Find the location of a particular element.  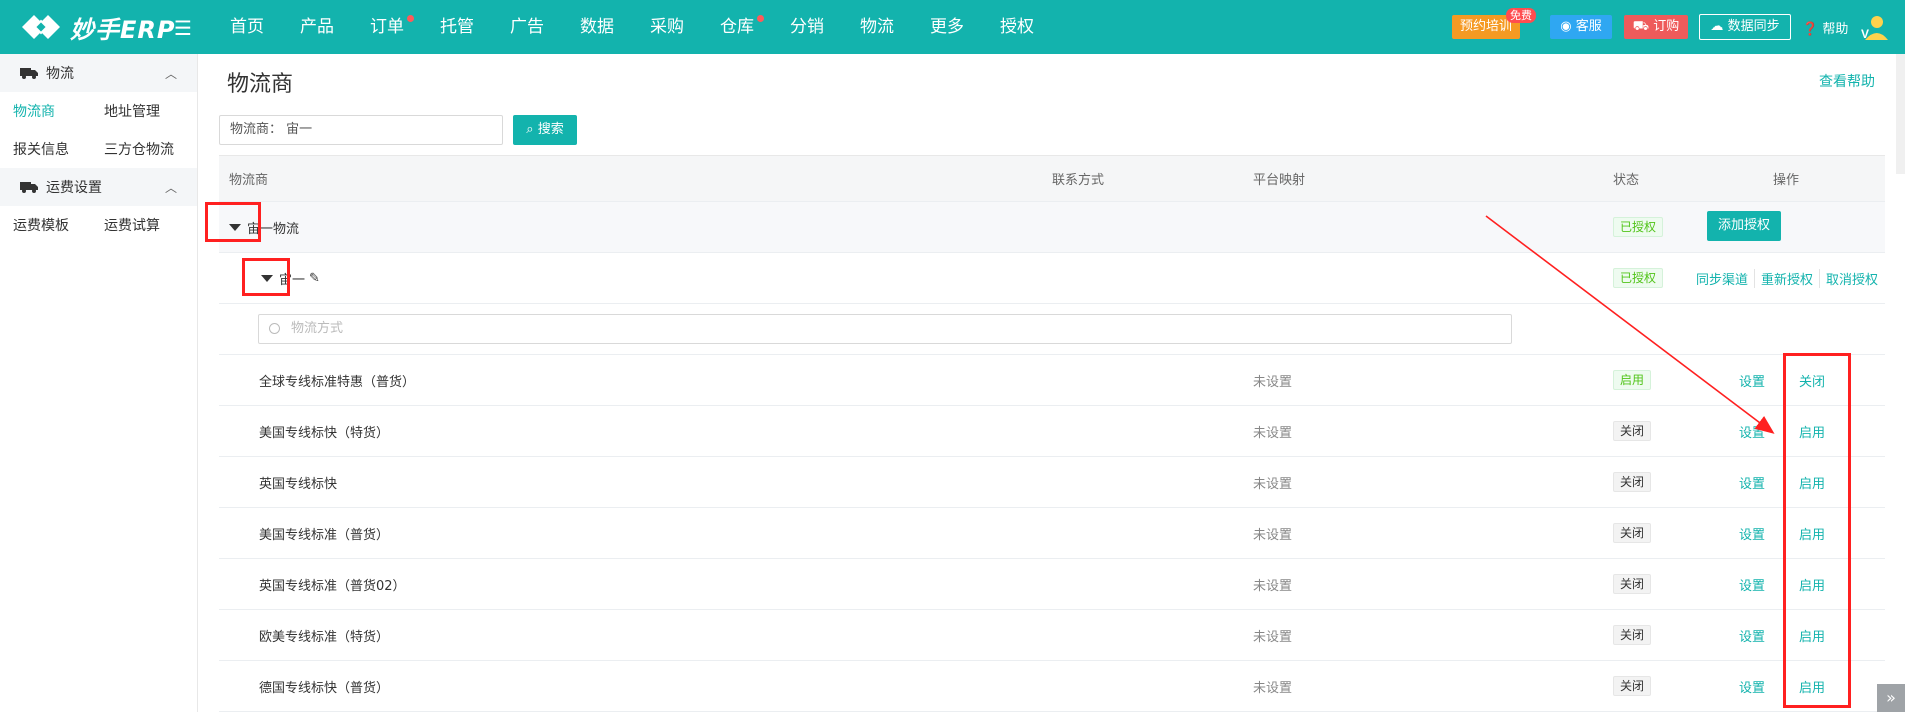

provider-status-cell: 已授权 is located at coordinates (1638, 227).